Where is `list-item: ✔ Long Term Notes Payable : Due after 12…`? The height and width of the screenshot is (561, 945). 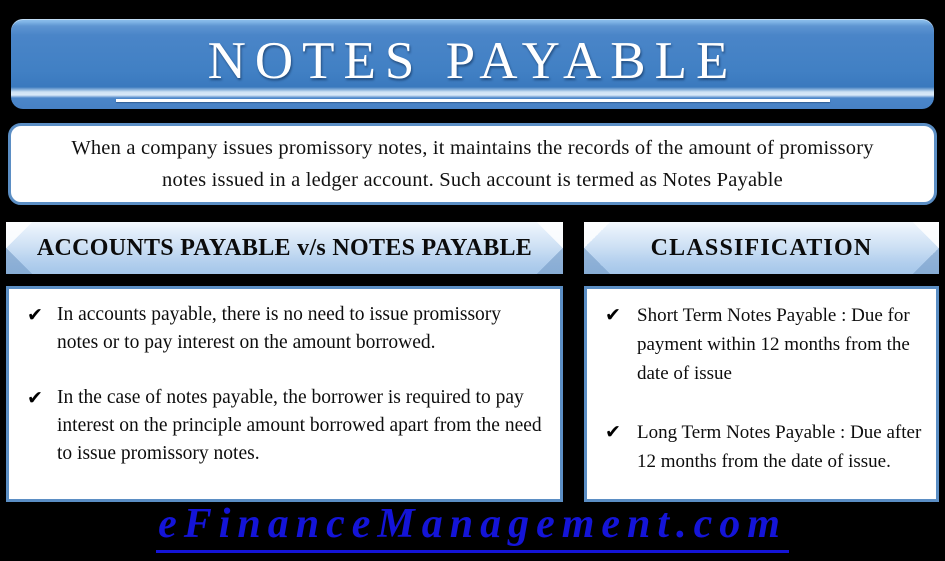
list-item: ✔ Long Term Notes Payable : Due after 12… is located at coordinates (763, 447).